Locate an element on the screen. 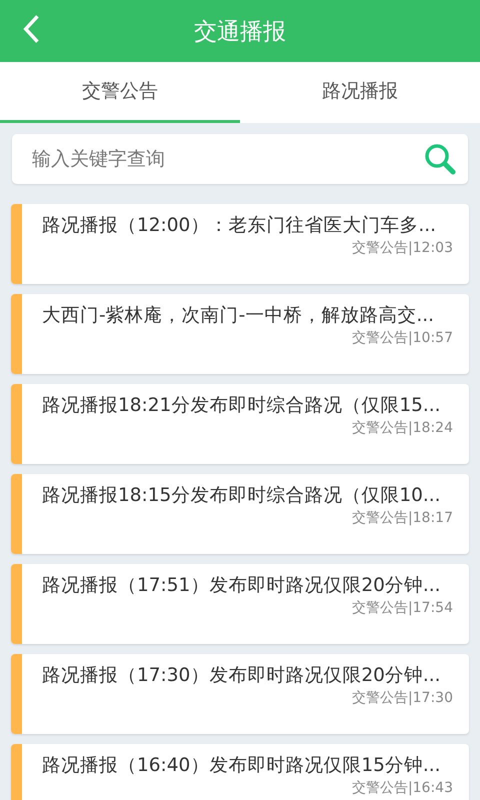 This screenshot has height=800, width=480. news-meta: 交警公告|16:43 is located at coordinates (402, 788).